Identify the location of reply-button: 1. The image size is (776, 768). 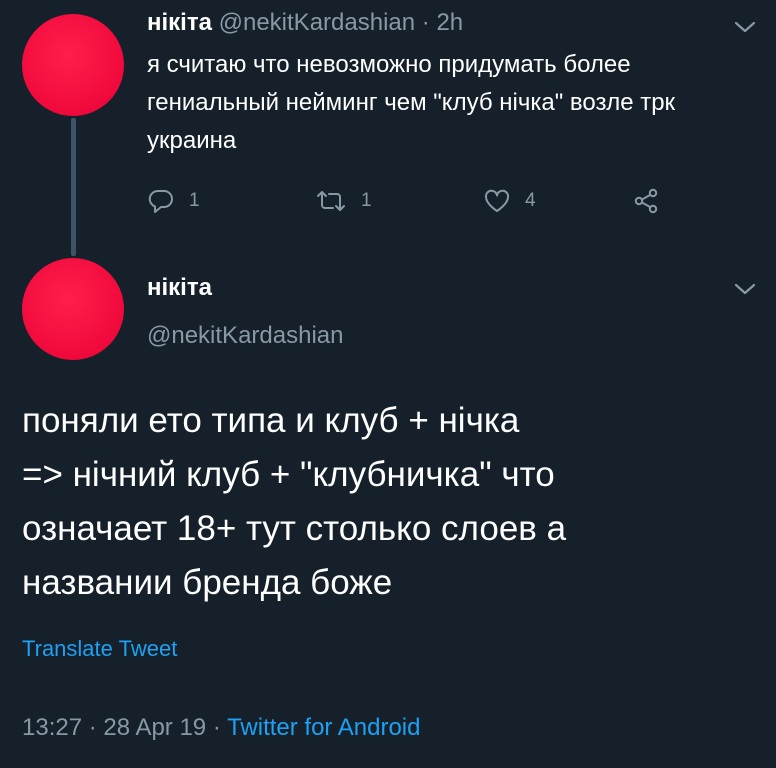
(173, 201).